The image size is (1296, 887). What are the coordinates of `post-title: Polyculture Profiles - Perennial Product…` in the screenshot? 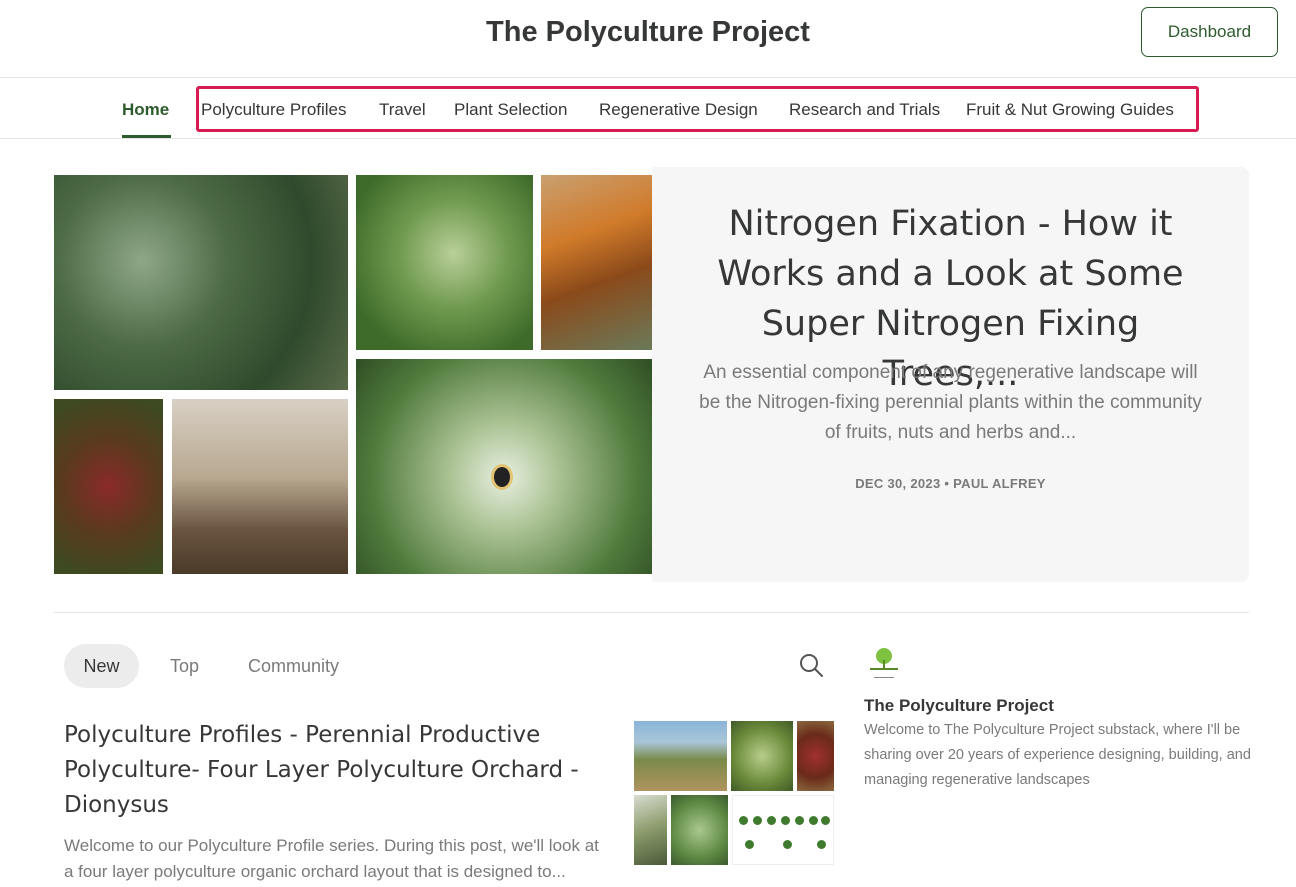 It's located at (324, 770).